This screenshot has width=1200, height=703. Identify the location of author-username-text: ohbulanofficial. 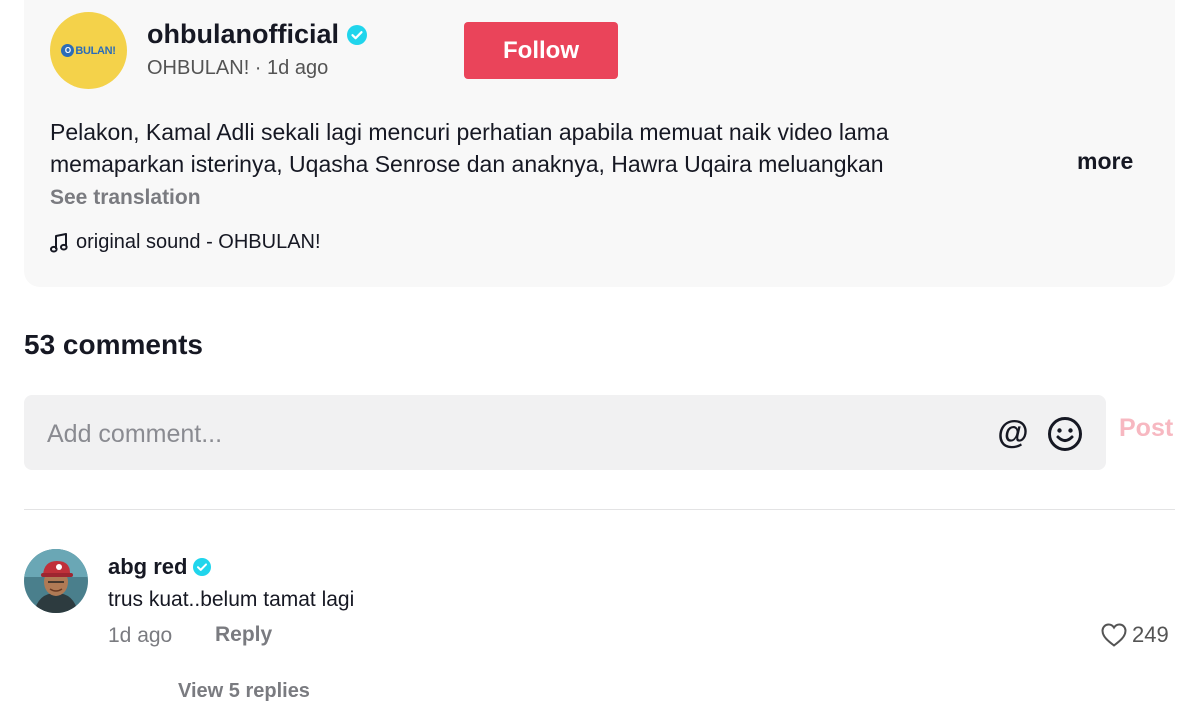
(243, 34).